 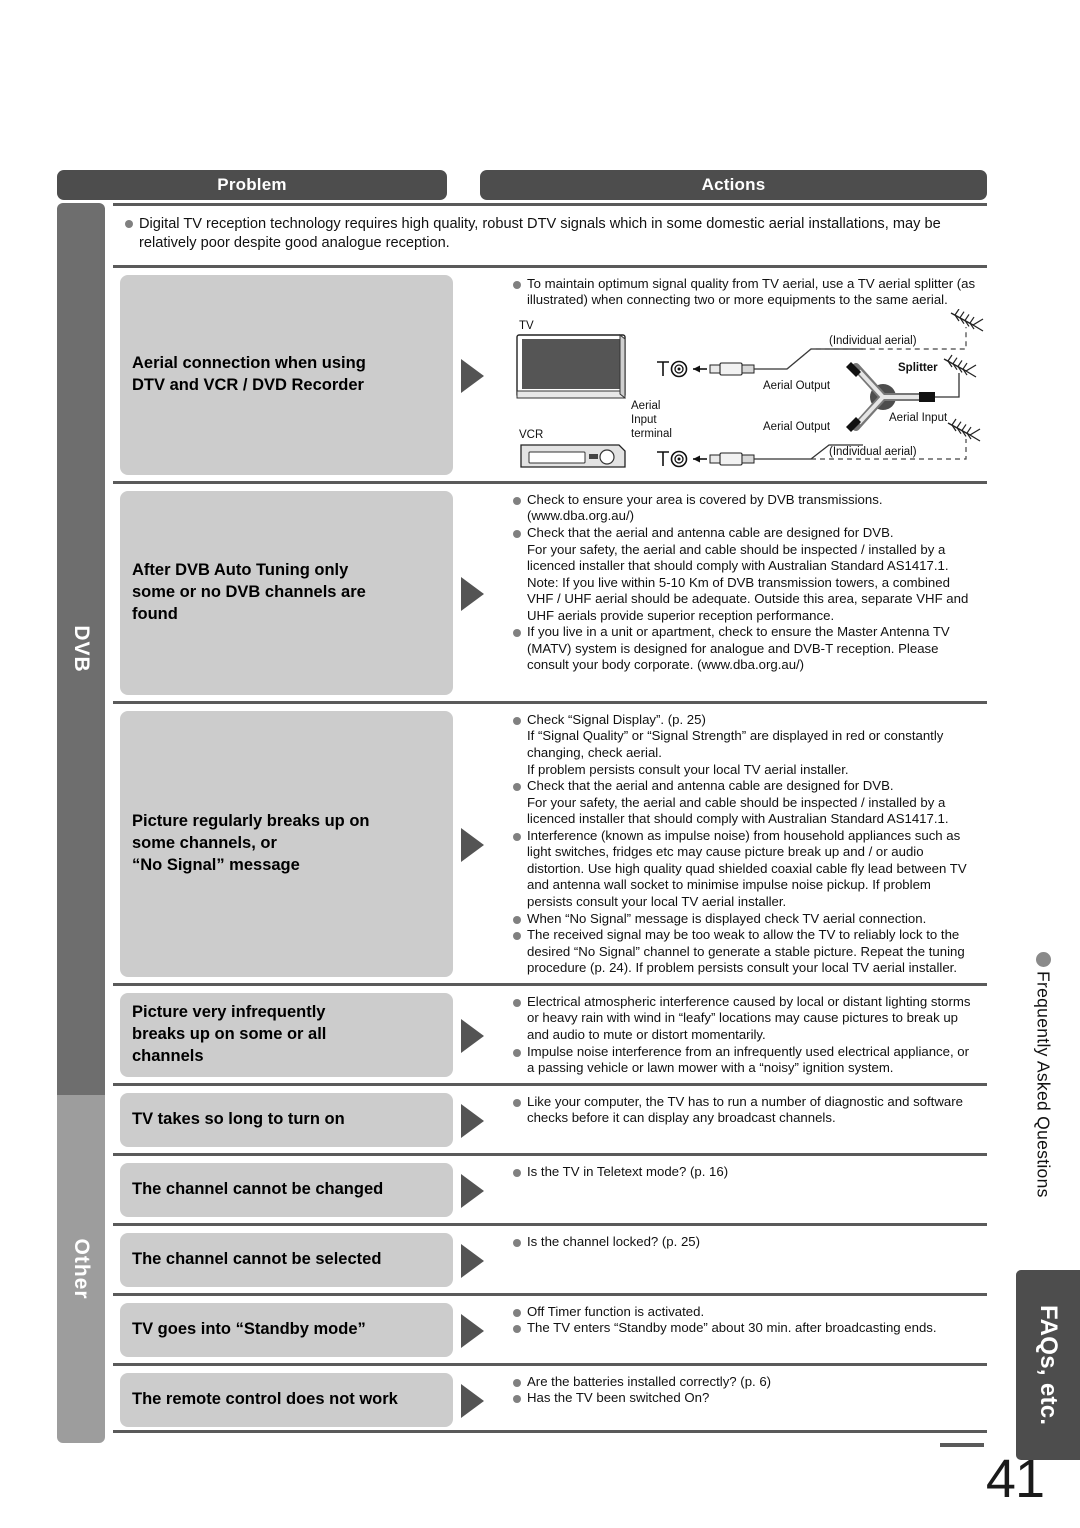 I want to click on problem-cell: The remote control does not work, so click(x=308, y=1401).